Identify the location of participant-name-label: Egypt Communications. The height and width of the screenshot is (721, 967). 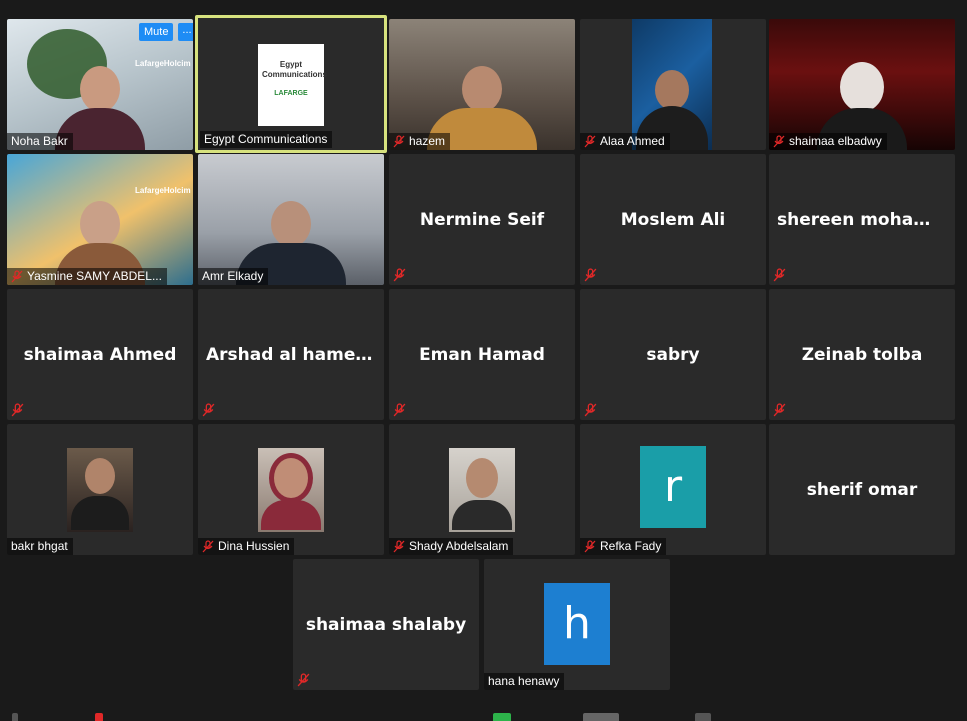
(266, 139).